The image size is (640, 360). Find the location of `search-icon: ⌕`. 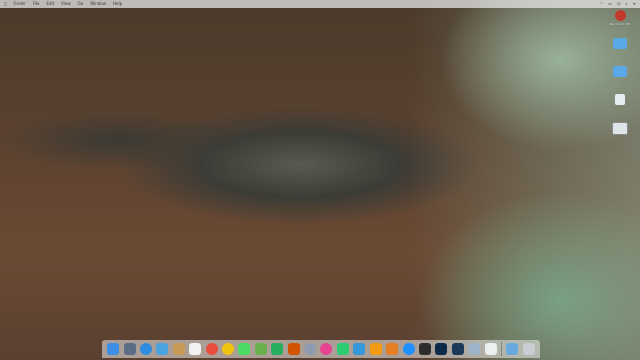

search-icon: ⌕ is located at coordinates (626, 4).